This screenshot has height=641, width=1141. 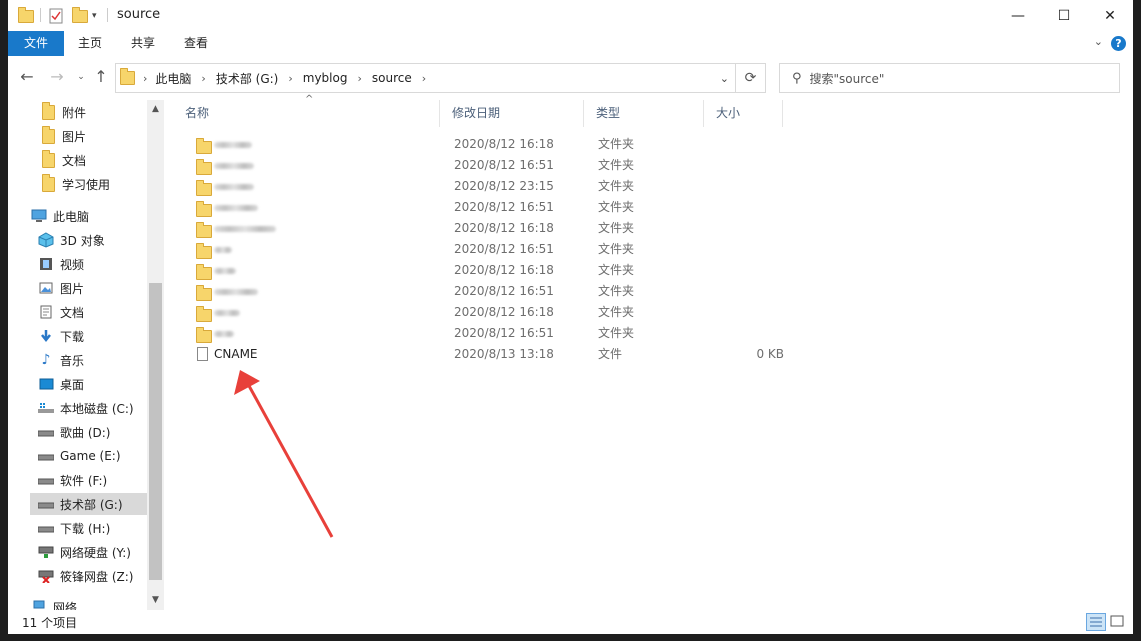 What do you see at coordinates (949, 78) in the screenshot?
I see `search-box: ⚲ 搜索"source"` at bounding box center [949, 78].